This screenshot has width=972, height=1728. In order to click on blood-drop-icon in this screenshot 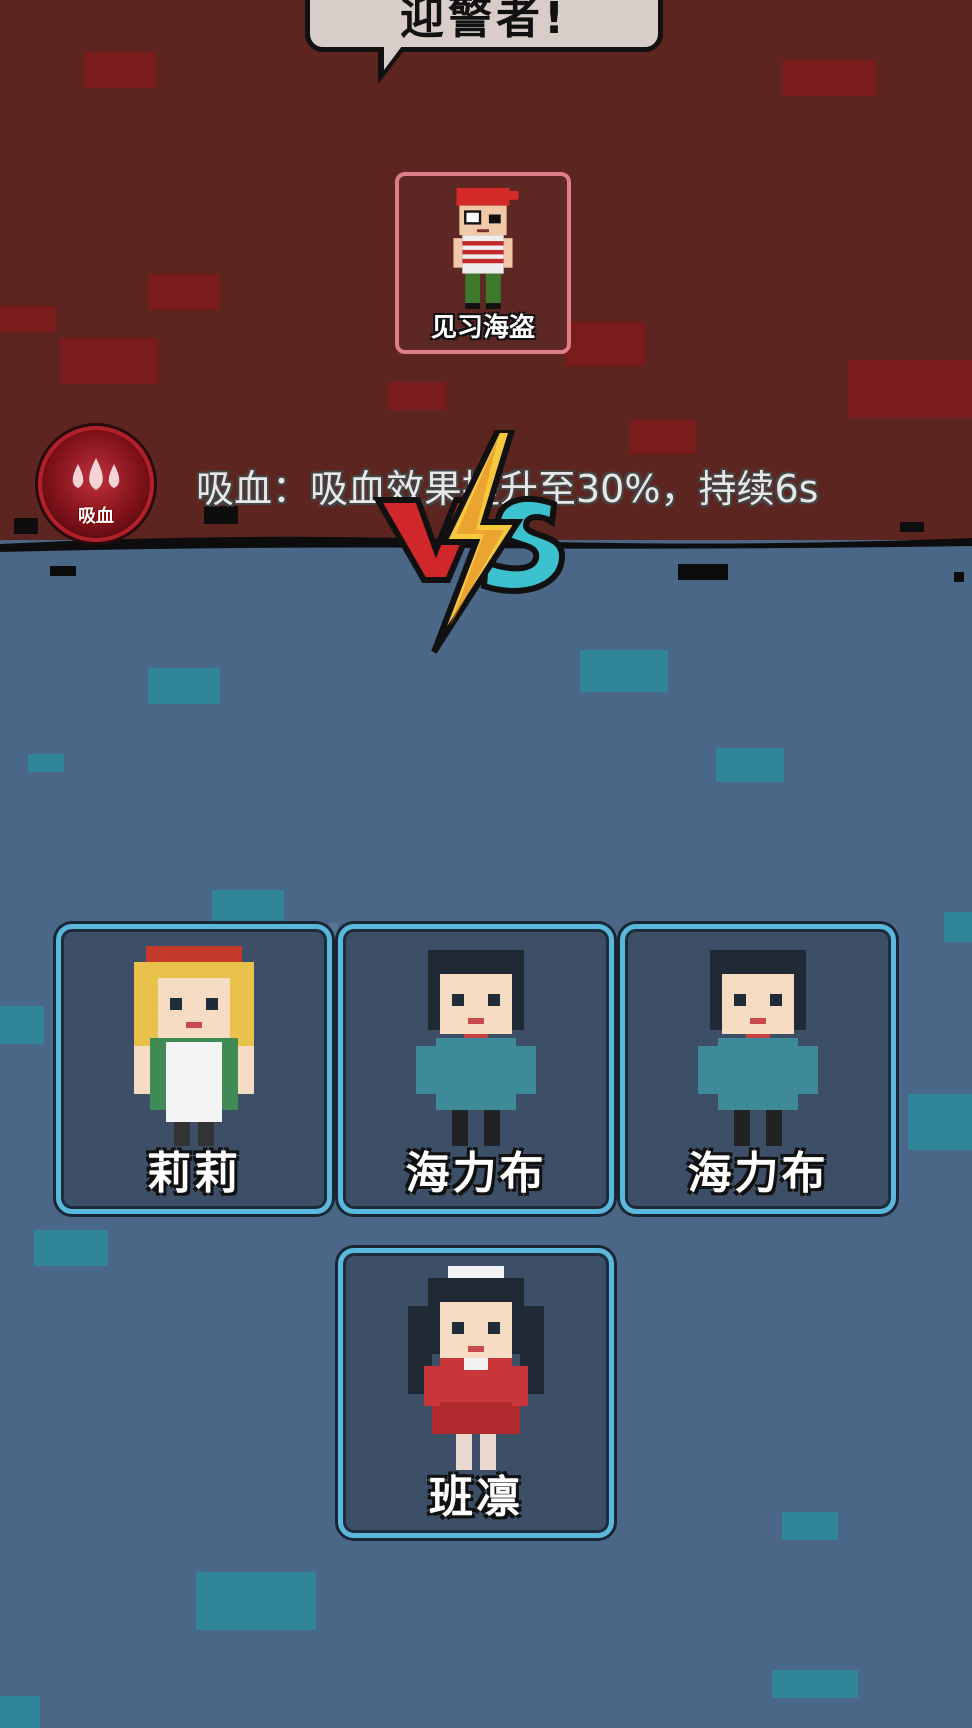, I will do `click(96, 474)`.